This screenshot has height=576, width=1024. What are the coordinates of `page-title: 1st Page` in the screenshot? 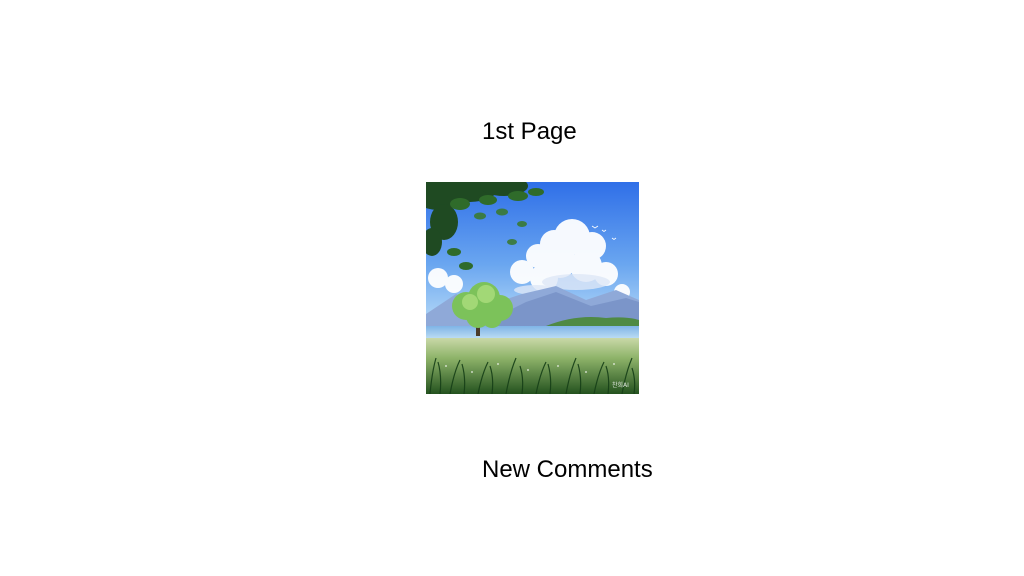 It's located at (529, 131).